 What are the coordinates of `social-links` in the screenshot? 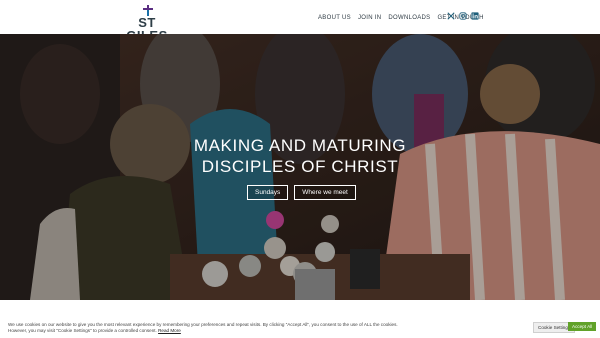 It's located at (465, 16).